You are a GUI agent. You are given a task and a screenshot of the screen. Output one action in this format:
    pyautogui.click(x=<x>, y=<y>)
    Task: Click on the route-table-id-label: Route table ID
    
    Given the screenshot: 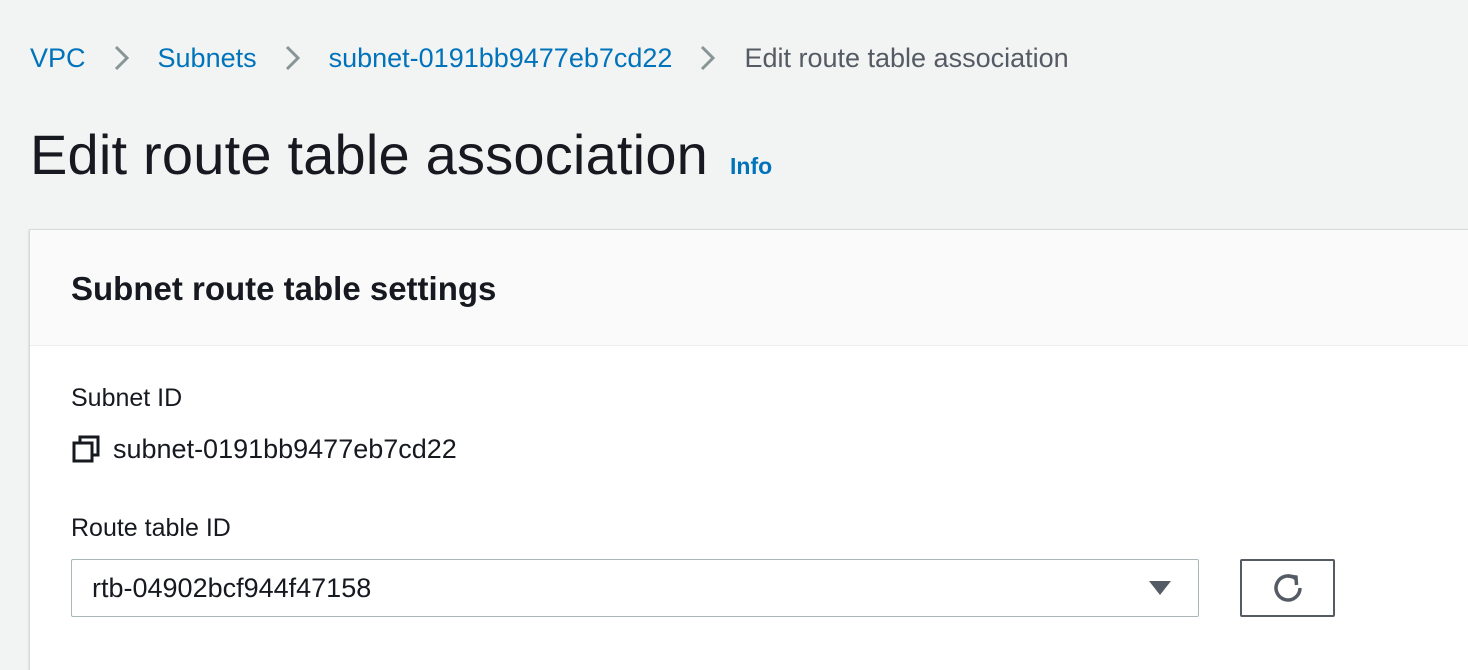 What is the action you would take?
    pyautogui.click(x=151, y=528)
    